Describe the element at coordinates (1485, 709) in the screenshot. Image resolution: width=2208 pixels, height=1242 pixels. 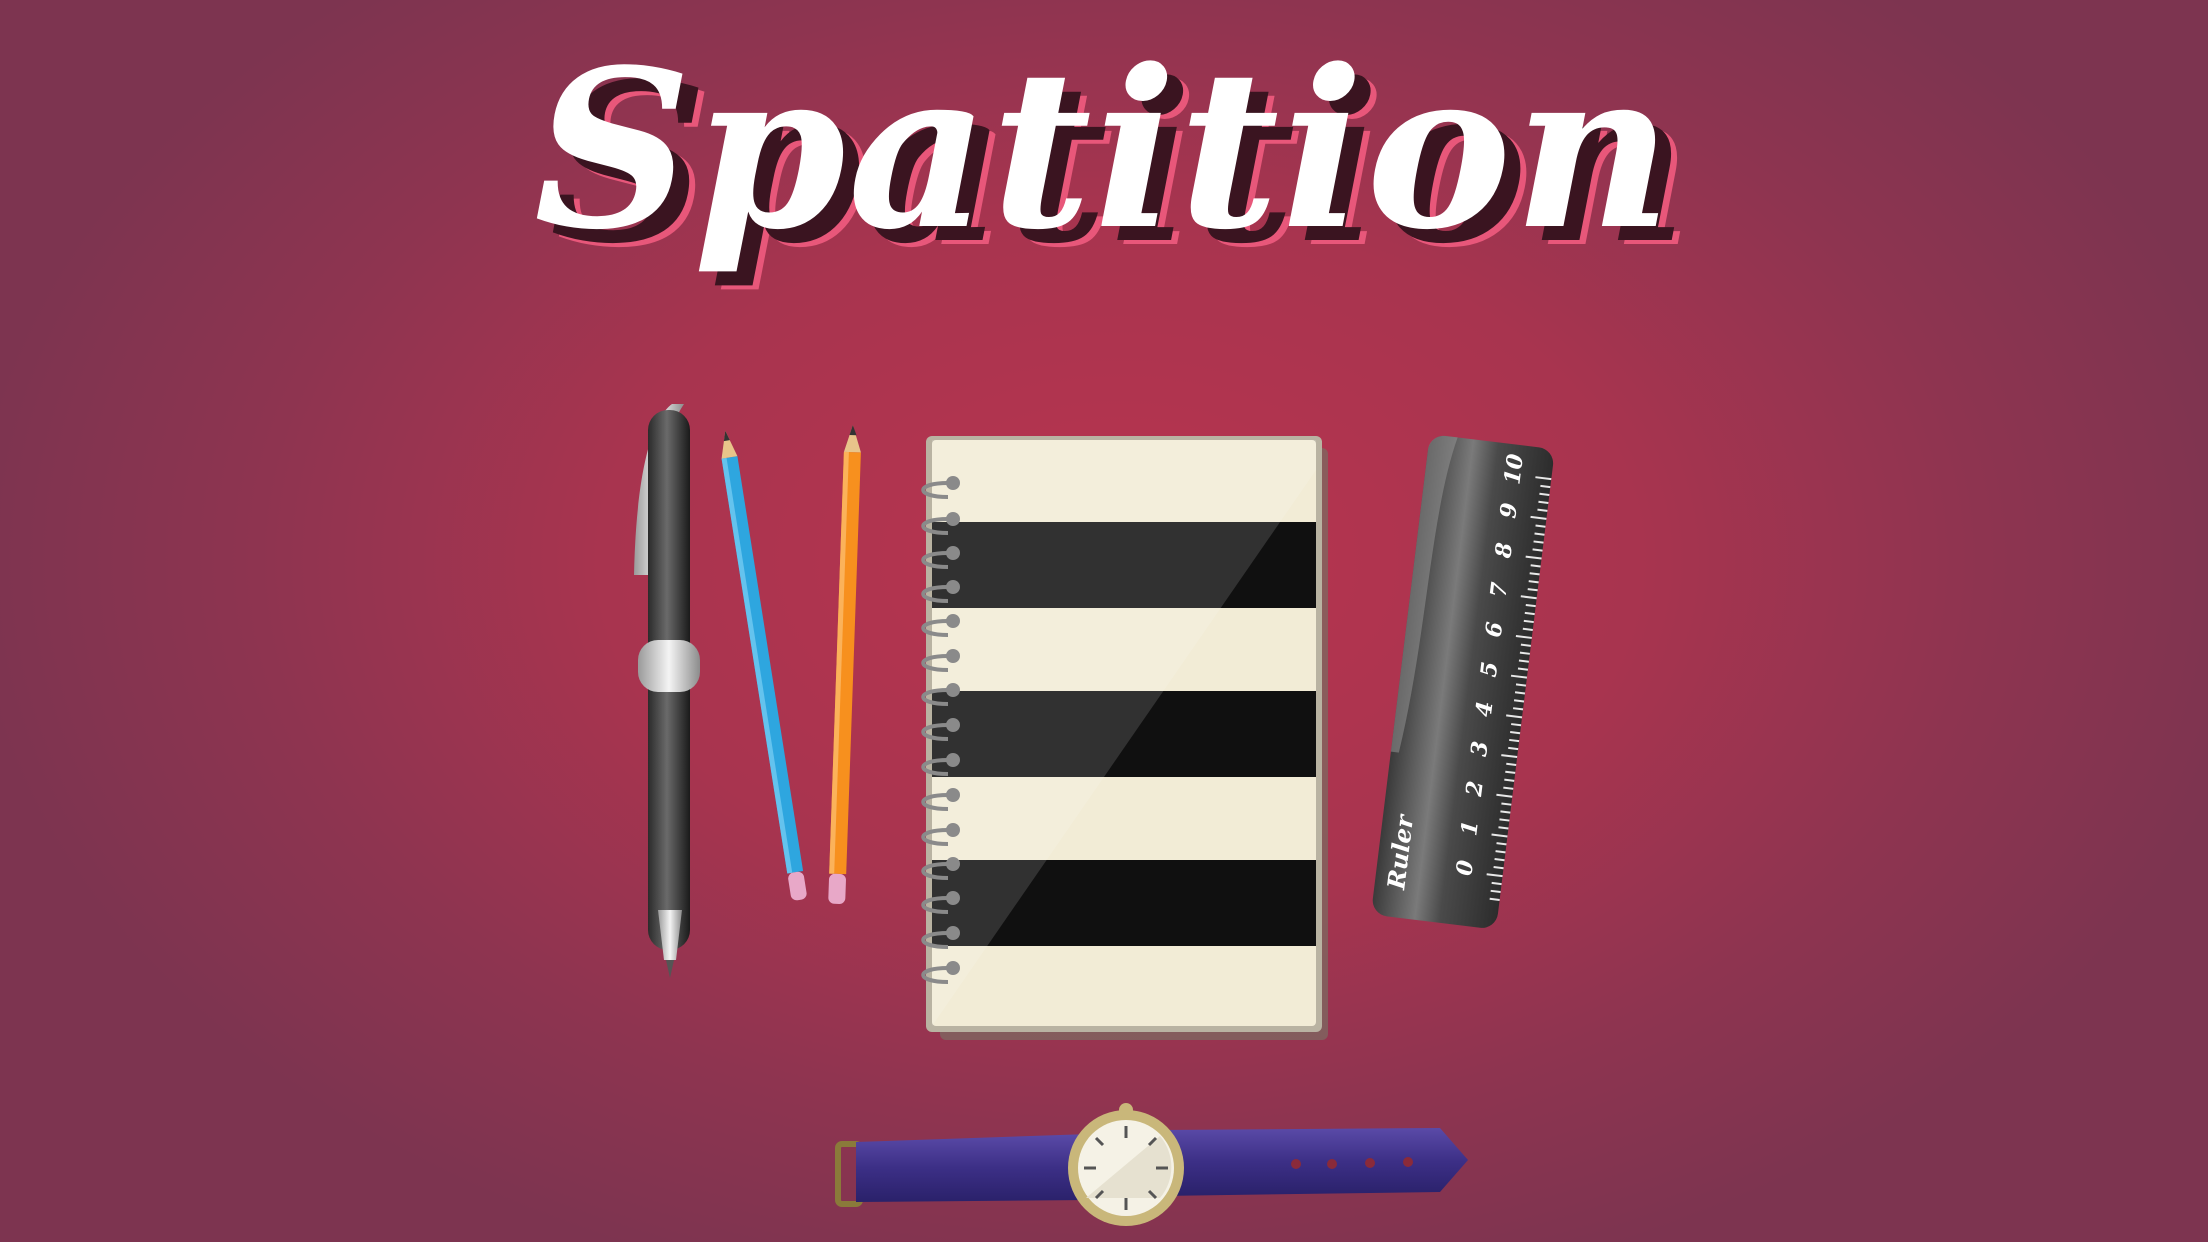
I see `ruler-number-4: 4` at that location.